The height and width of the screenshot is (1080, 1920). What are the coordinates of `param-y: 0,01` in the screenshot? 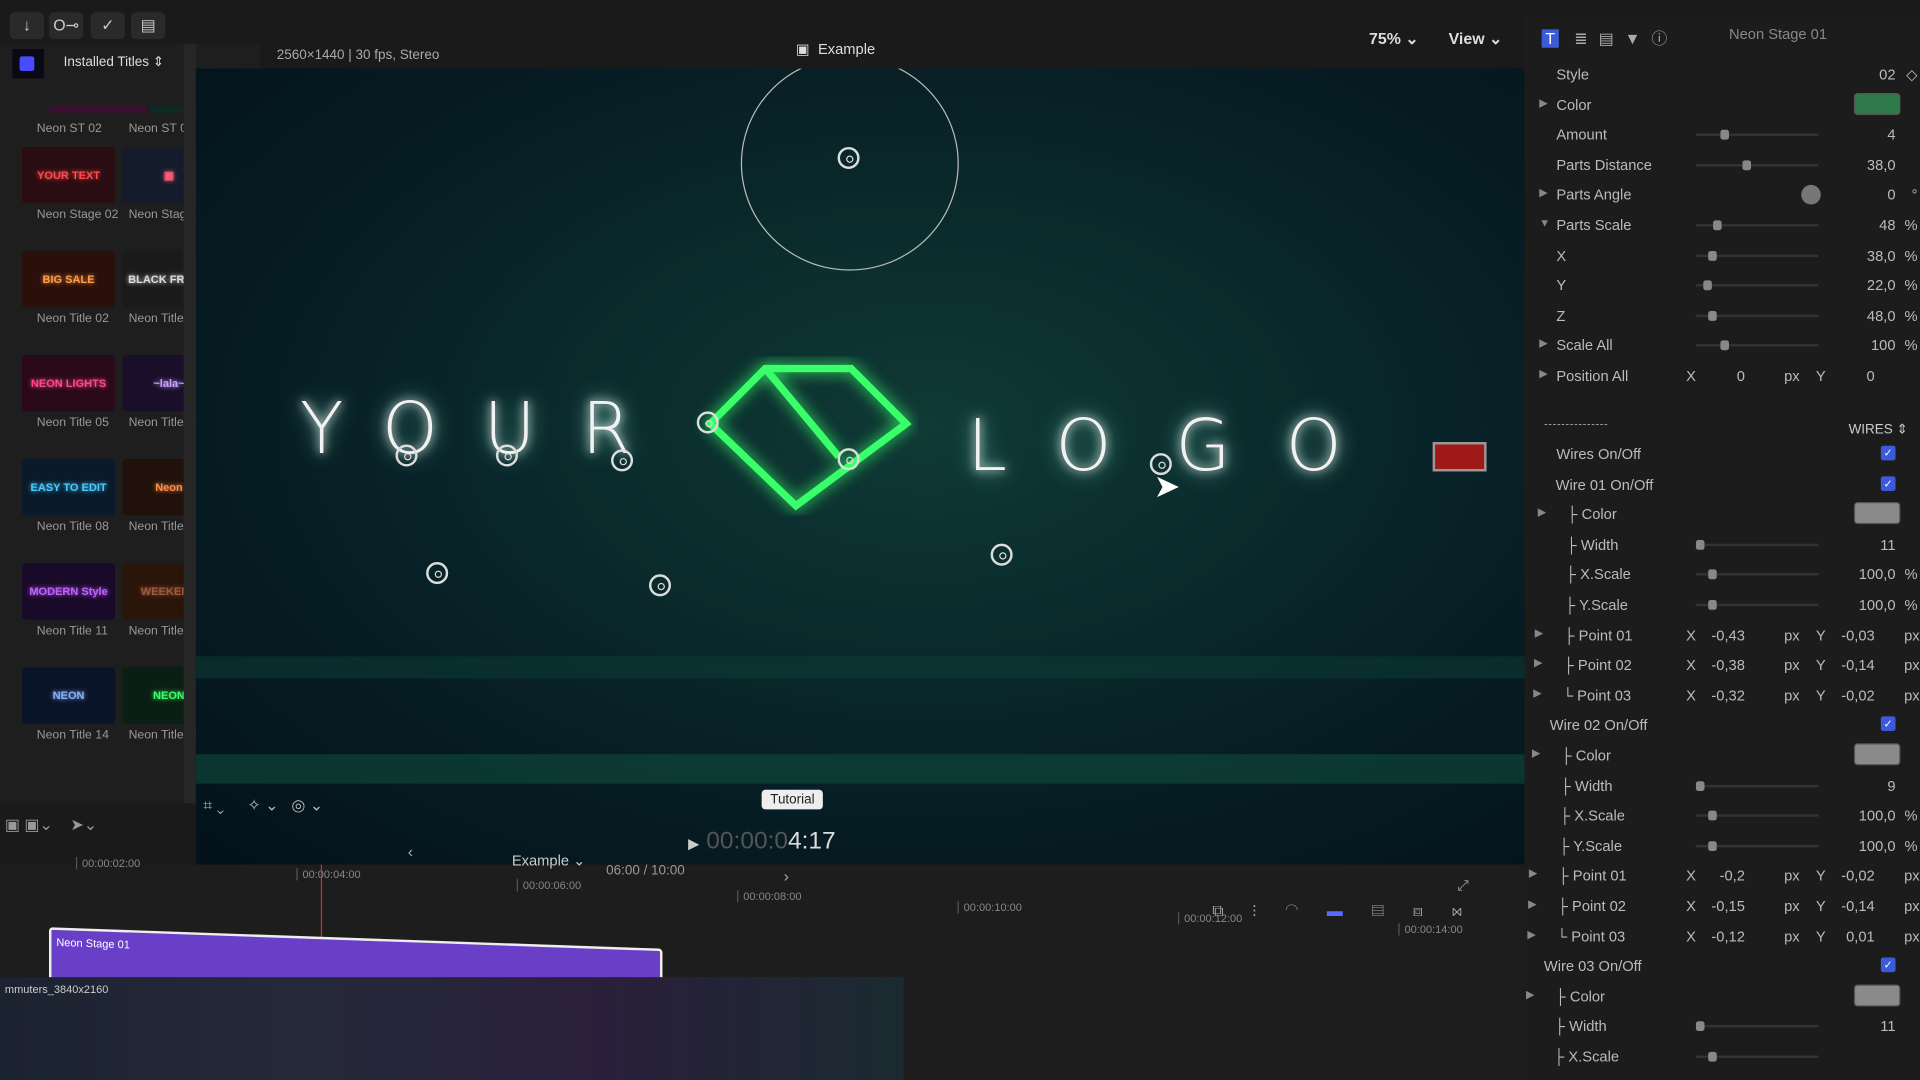 It's located at (1860, 936).